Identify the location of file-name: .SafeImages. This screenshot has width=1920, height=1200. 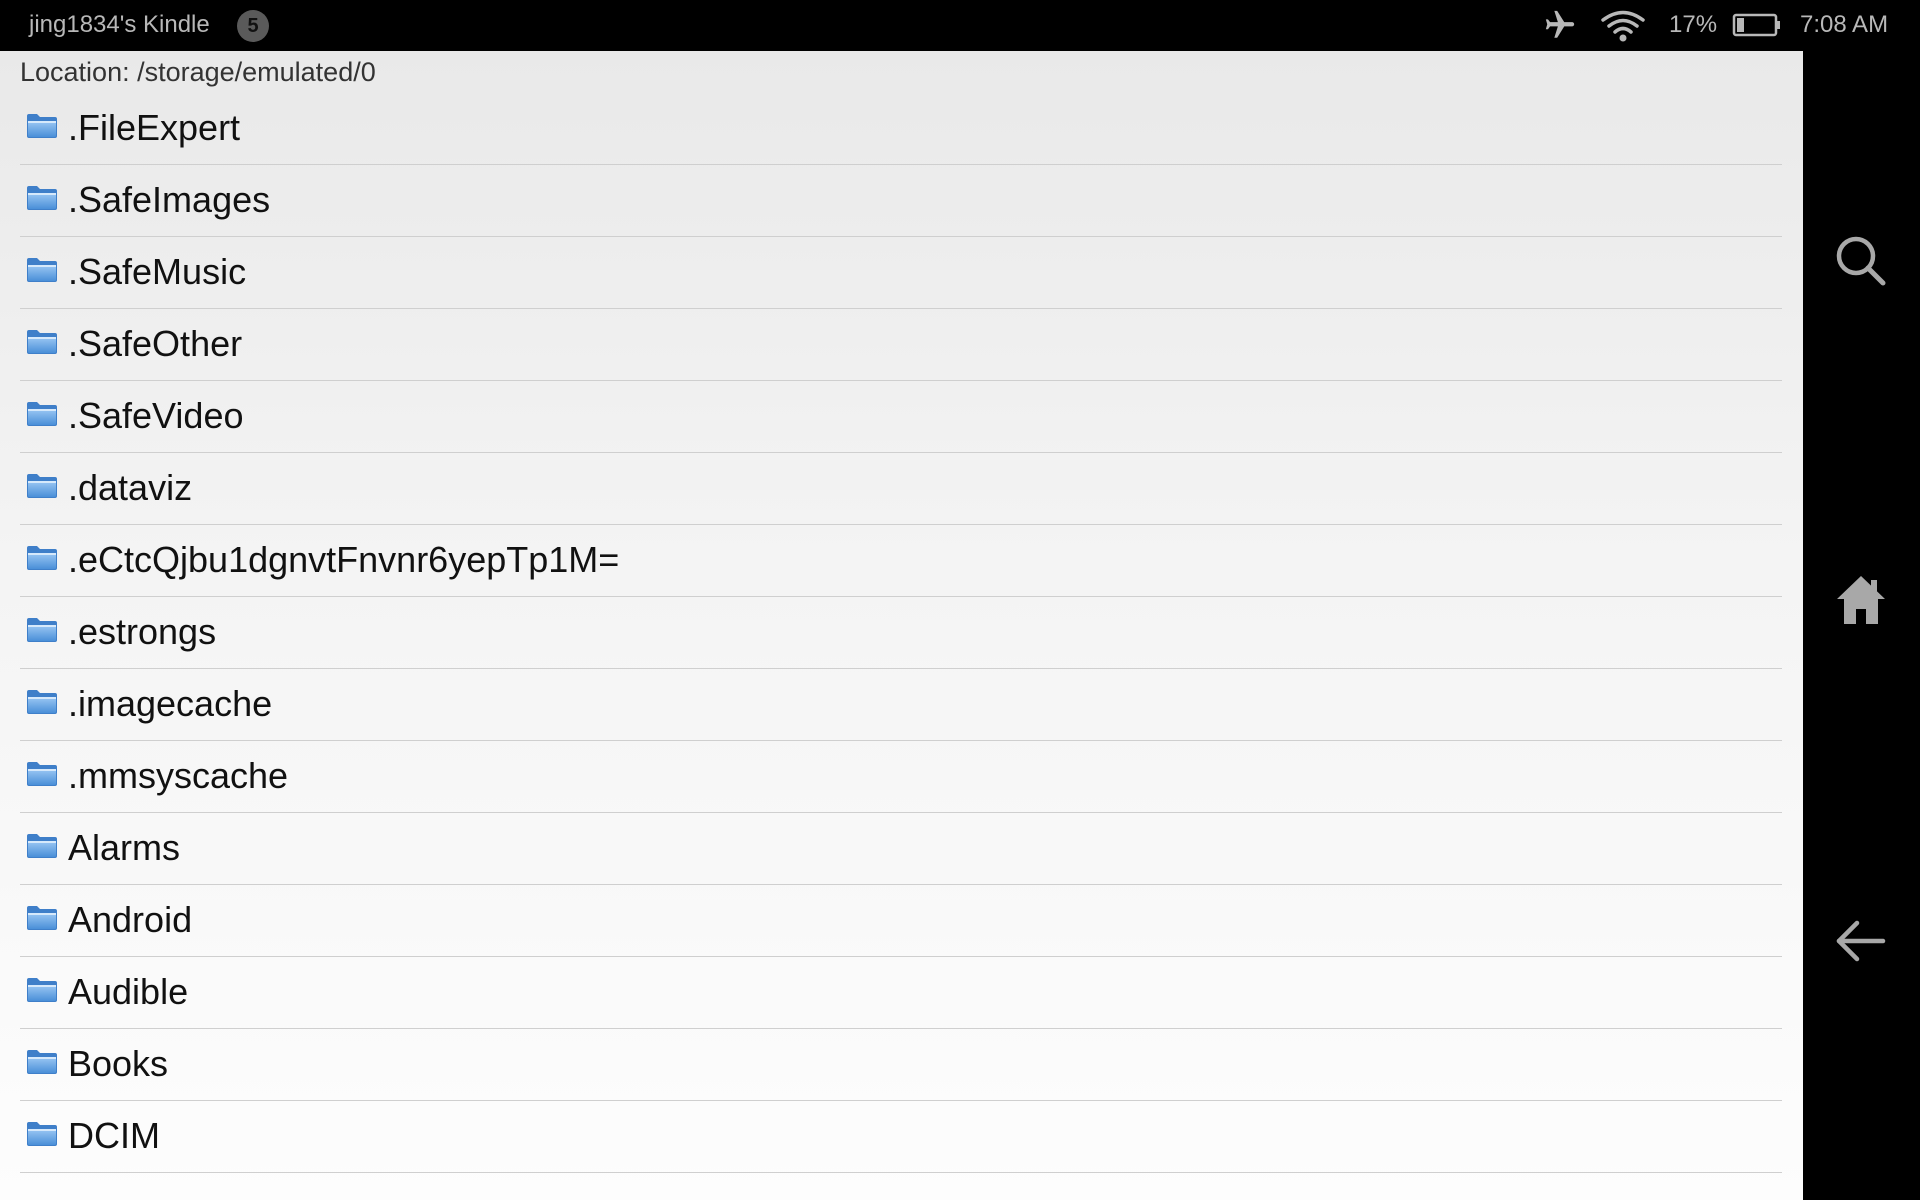
(169, 199).